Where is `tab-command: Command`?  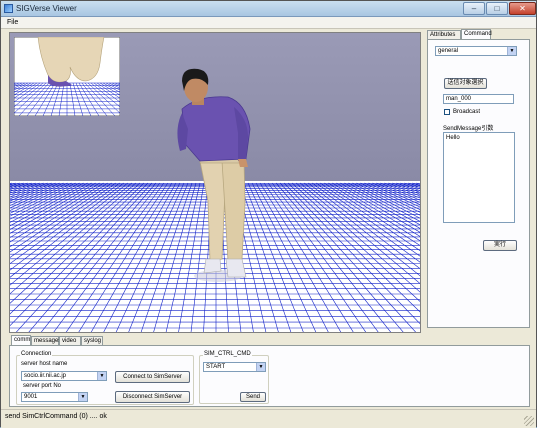 tab-command: Command is located at coordinates (476, 34).